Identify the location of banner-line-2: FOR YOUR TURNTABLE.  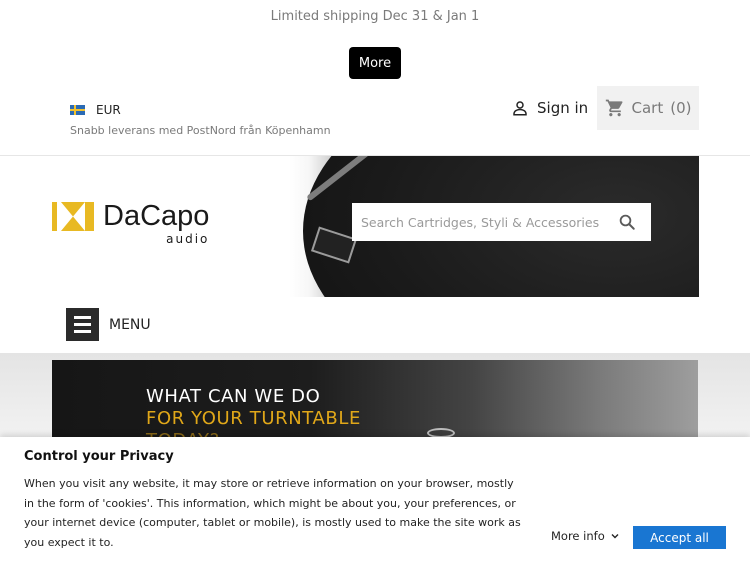
(253, 418).